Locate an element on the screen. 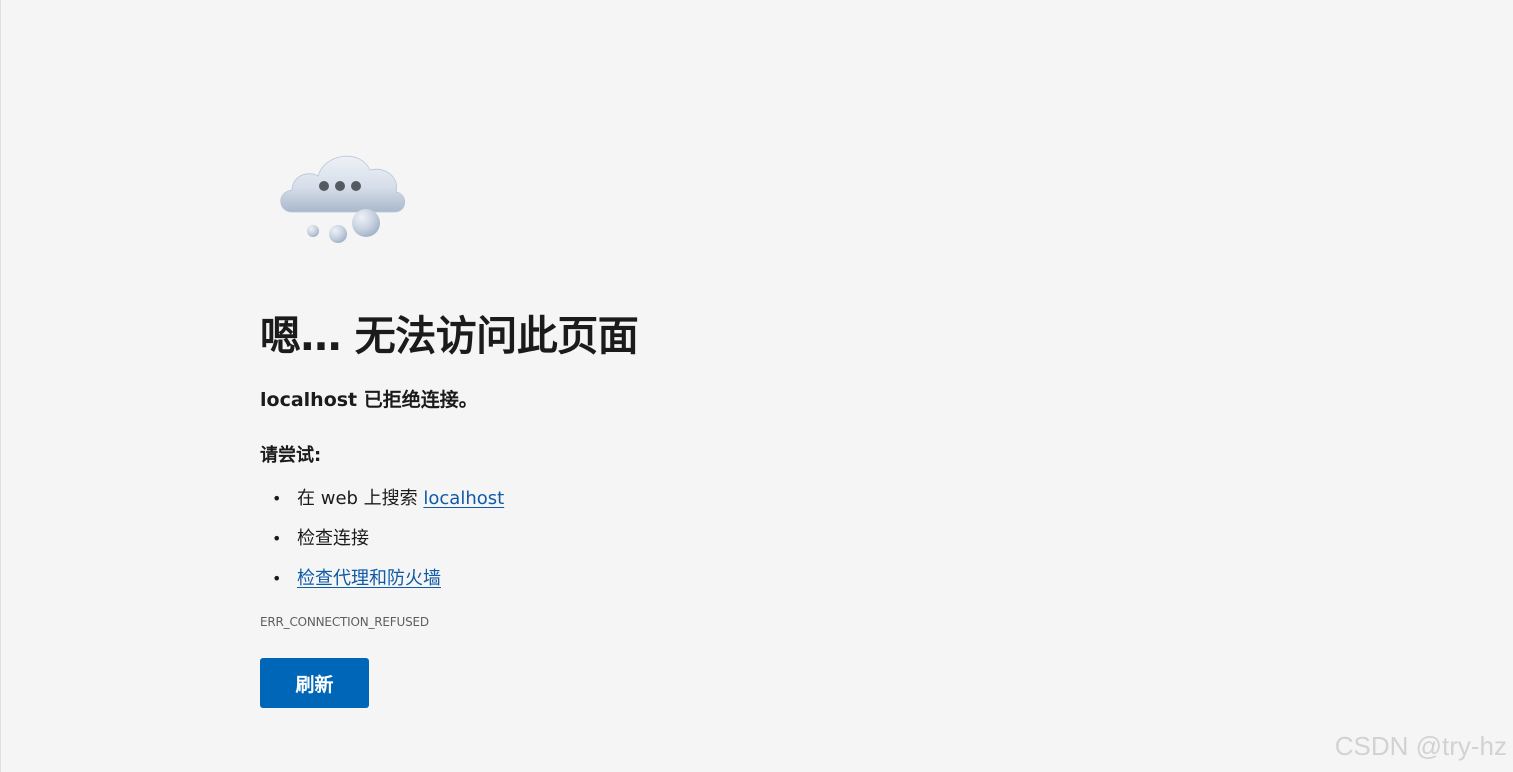 The height and width of the screenshot is (772, 1513). refresh-button: 刷新 is located at coordinates (314, 683).